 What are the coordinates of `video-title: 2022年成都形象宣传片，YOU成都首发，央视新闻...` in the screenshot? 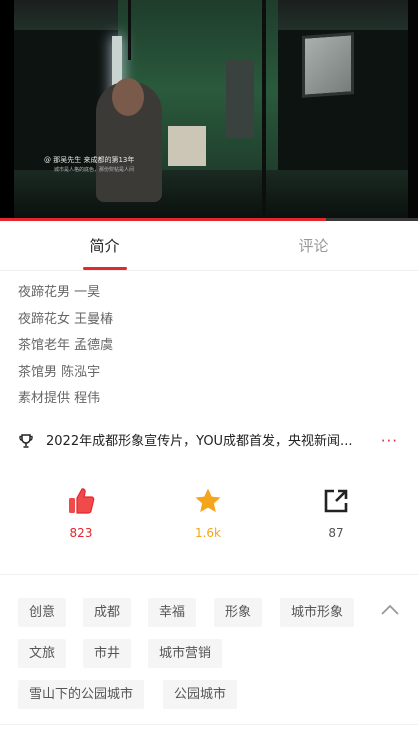 It's located at (206, 442).